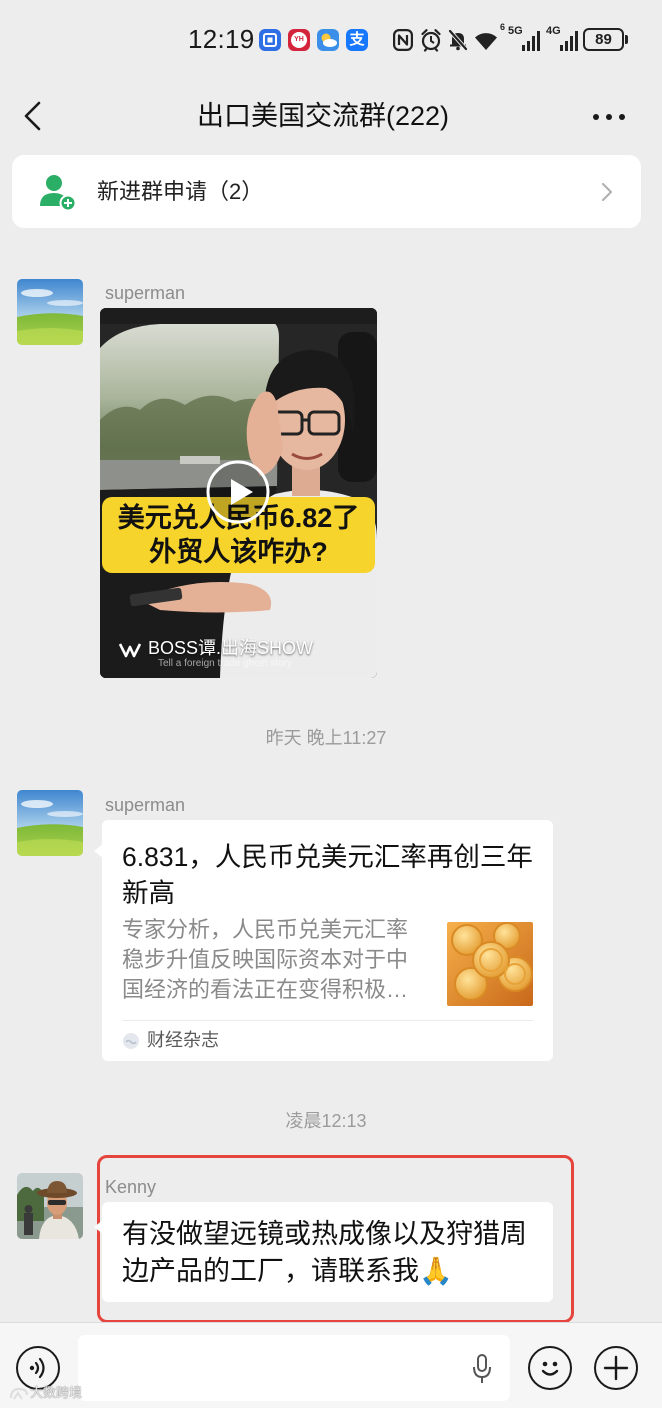 The height and width of the screenshot is (1408, 662). I want to click on page-title: 出口美国交流群(222), so click(323, 116).